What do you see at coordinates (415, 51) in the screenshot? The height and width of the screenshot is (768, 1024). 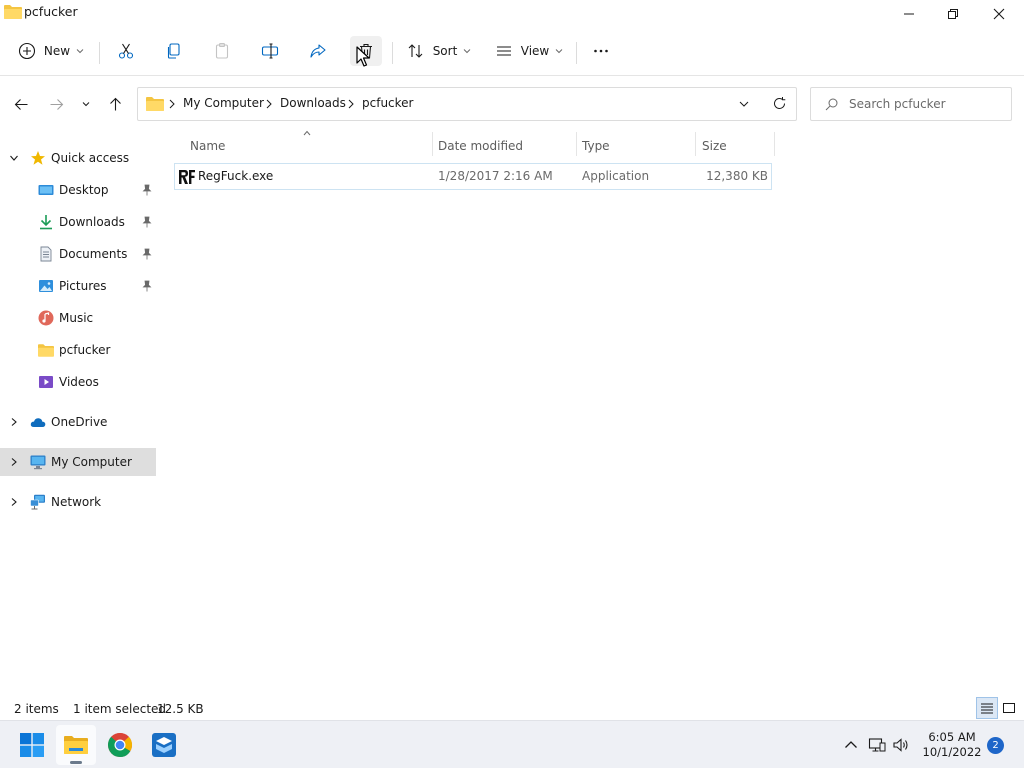 I see `sort-icon` at bounding box center [415, 51].